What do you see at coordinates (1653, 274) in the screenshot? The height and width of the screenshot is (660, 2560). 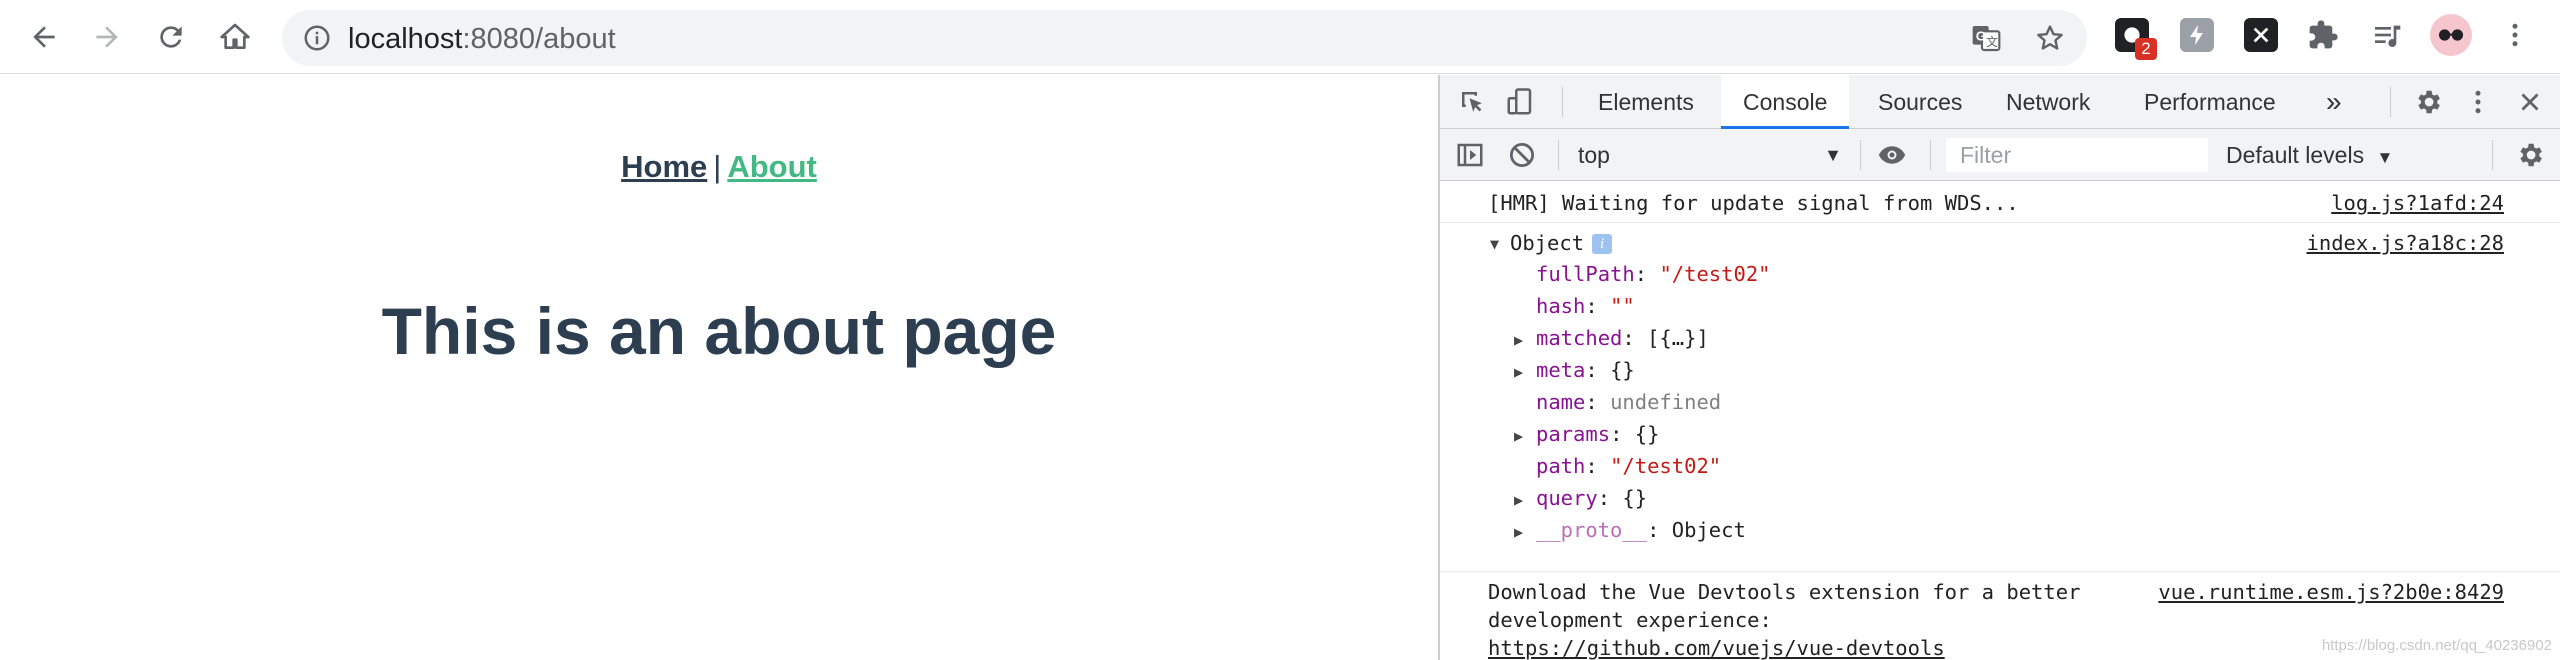 I see `object-property: fullPath: "/test02"` at bounding box center [1653, 274].